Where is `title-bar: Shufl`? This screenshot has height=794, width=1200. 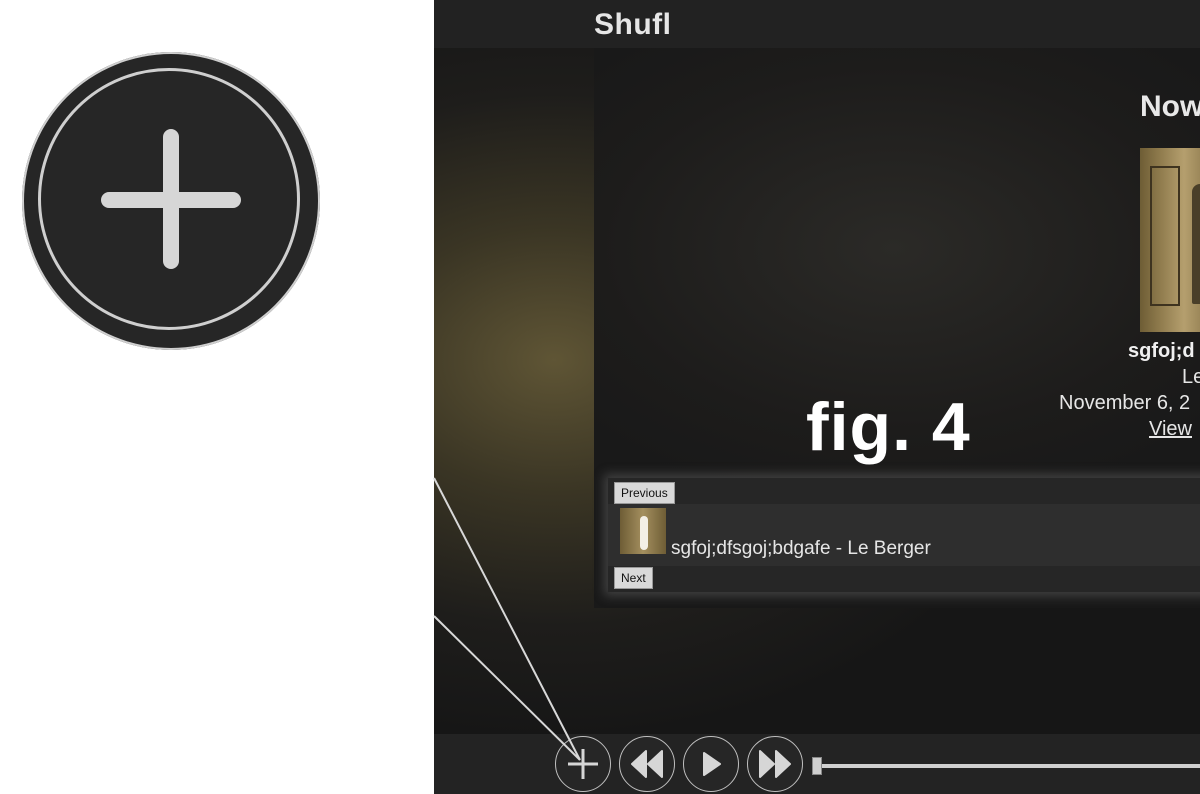
title-bar: Shufl is located at coordinates (817, 24).